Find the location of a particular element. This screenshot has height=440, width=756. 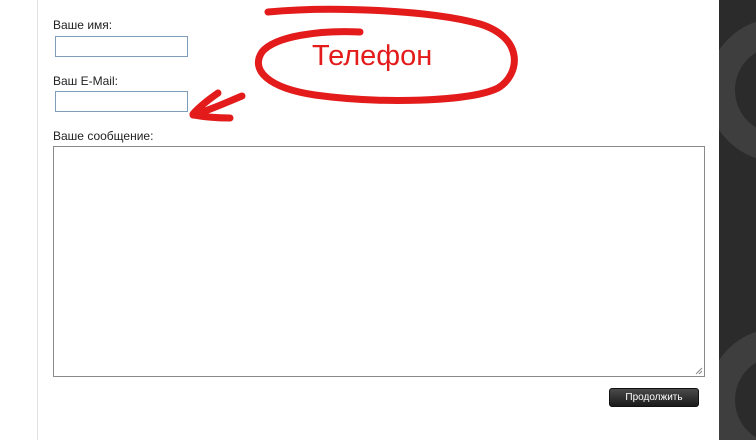

continue-button: Продолжить is located at coordinates (654, 397).